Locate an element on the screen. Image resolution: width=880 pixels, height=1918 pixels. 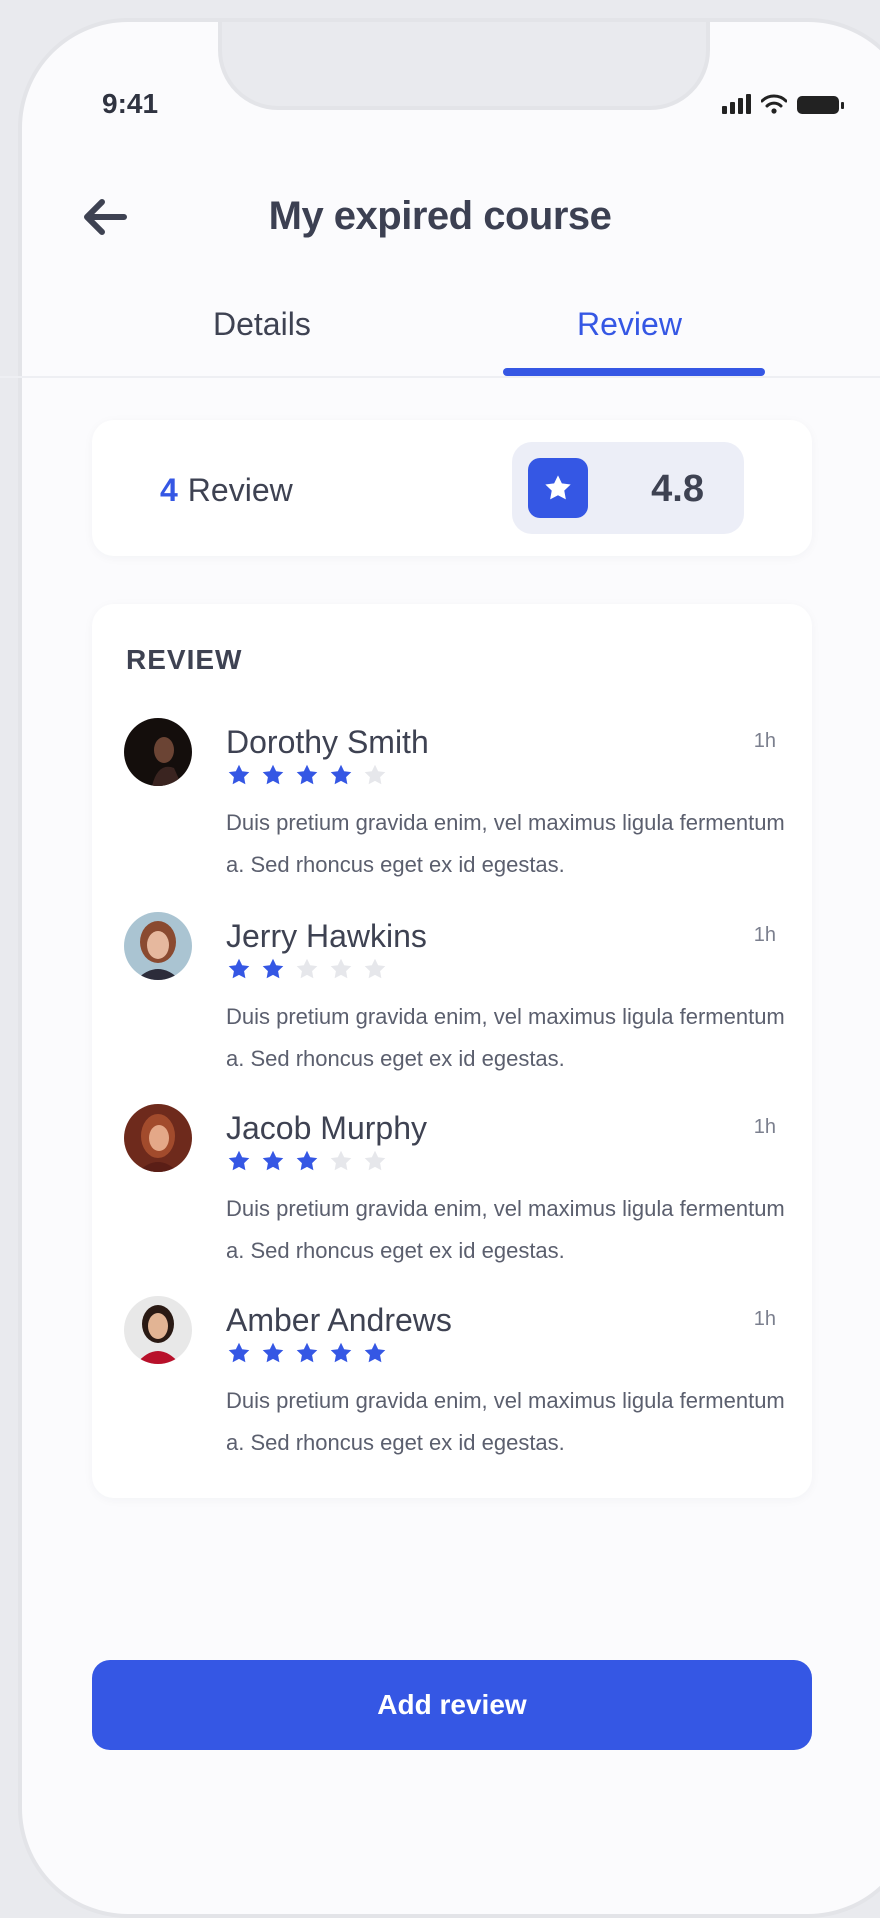
wifi-icon is located at coordinates (774, 104).